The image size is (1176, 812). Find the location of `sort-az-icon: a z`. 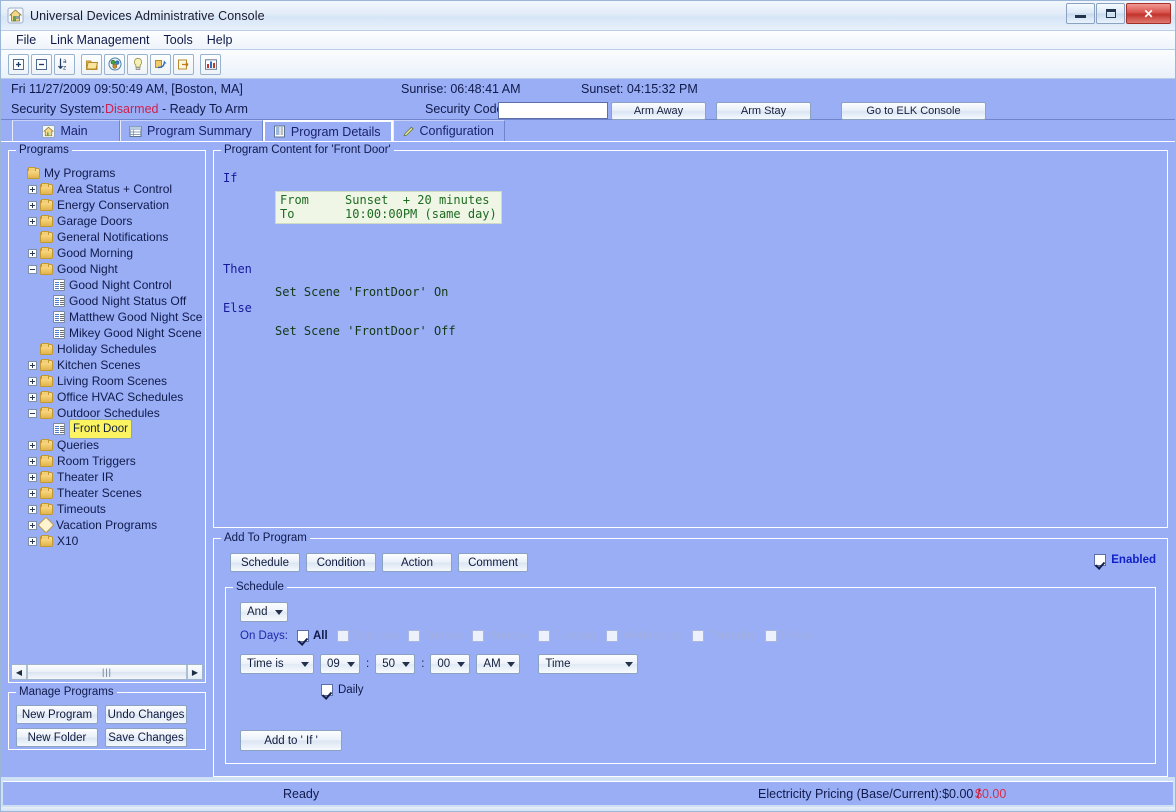

sort-az-icon: a z is located at coordinates (64, 64).